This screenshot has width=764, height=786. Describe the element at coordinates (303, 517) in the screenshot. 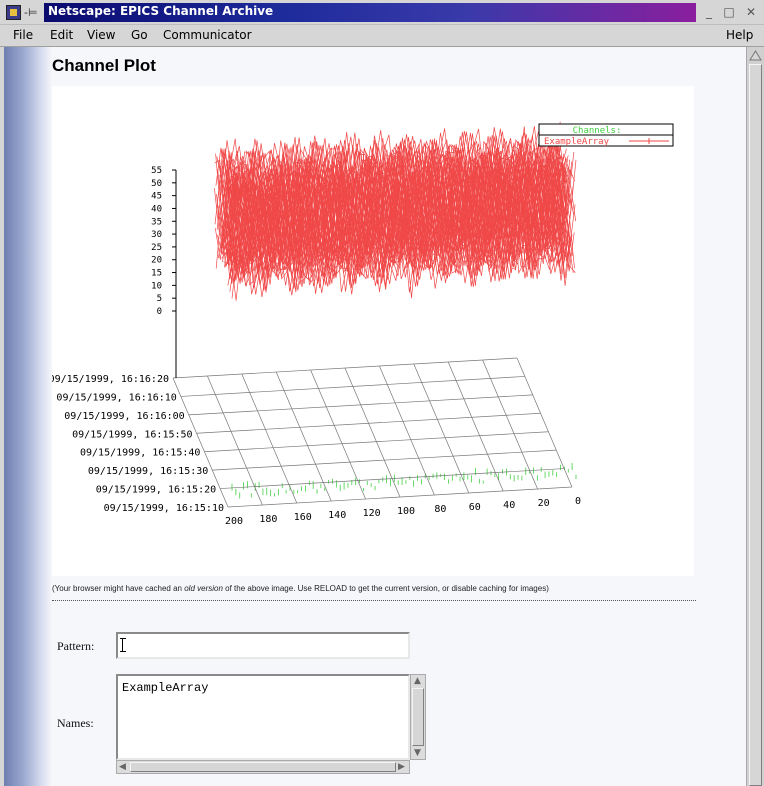

I see `x-tick-label: 160` at that location.